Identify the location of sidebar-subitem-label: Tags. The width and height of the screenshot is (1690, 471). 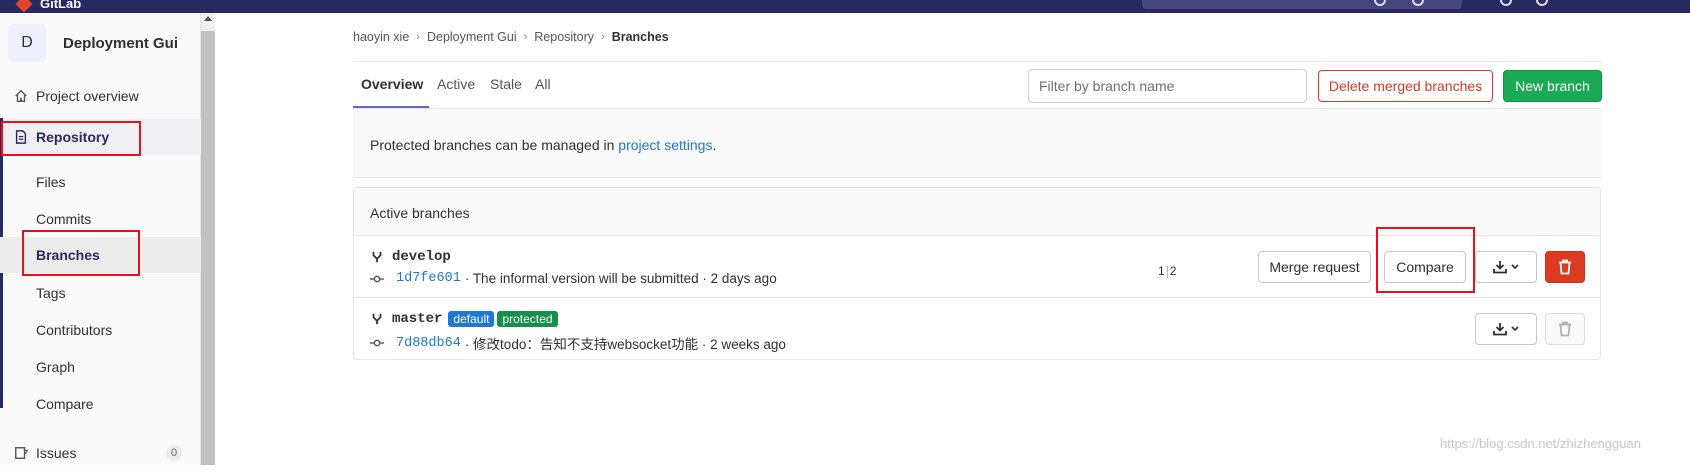
(51, 293).